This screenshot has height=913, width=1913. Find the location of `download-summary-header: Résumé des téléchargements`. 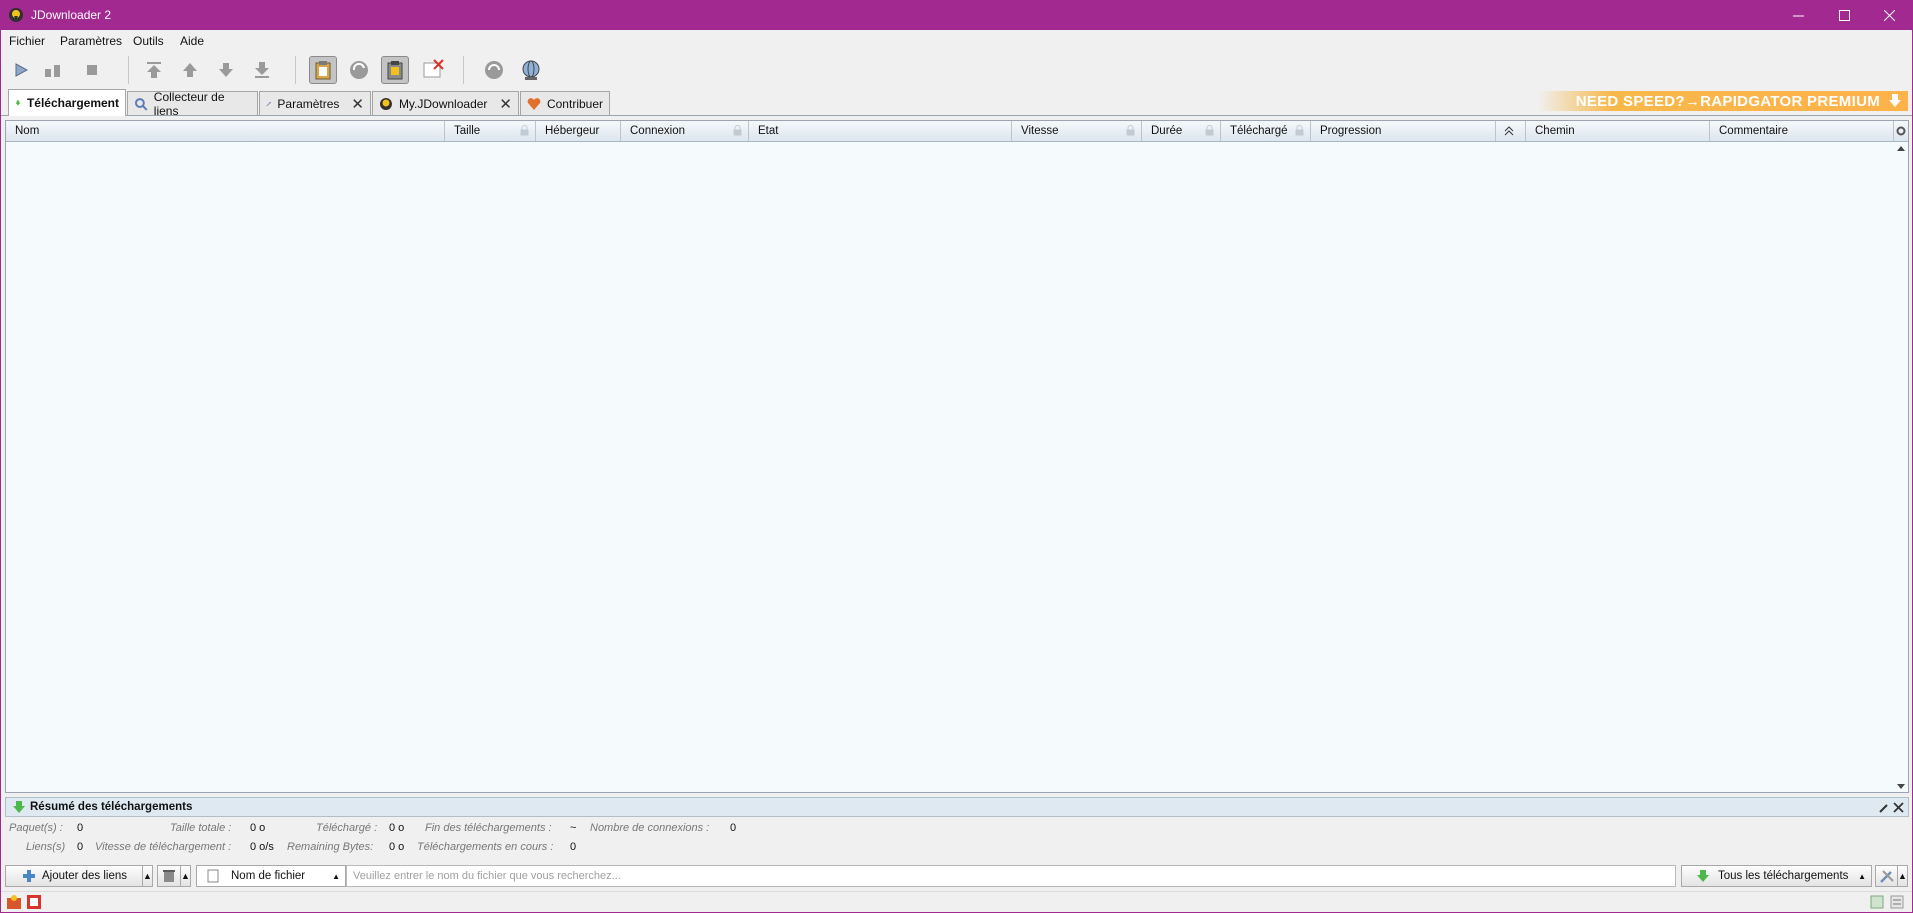

download-summary-header: Résumé des téléchargements is located at coordinates (957, 807).